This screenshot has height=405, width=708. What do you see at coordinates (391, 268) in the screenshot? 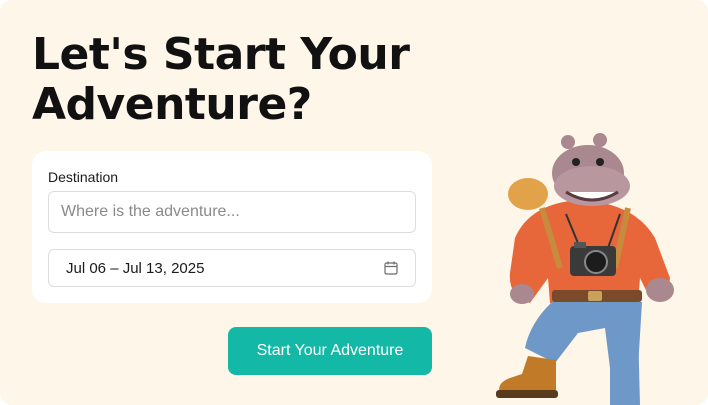
I see `calendar-icon` at bounding box center [391, 268].